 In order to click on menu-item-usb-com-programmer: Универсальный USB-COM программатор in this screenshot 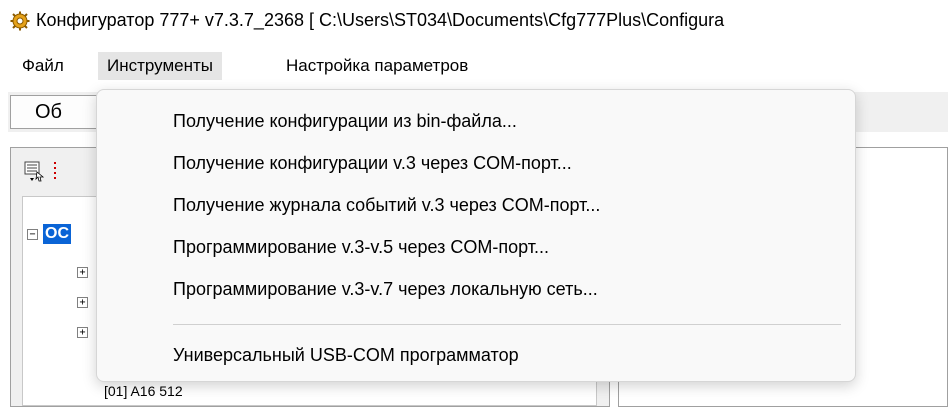, I will do `click(346, 355)`.